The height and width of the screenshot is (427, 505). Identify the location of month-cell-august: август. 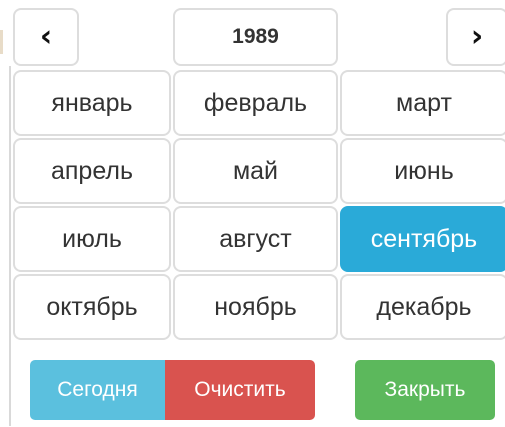
(255, 239).